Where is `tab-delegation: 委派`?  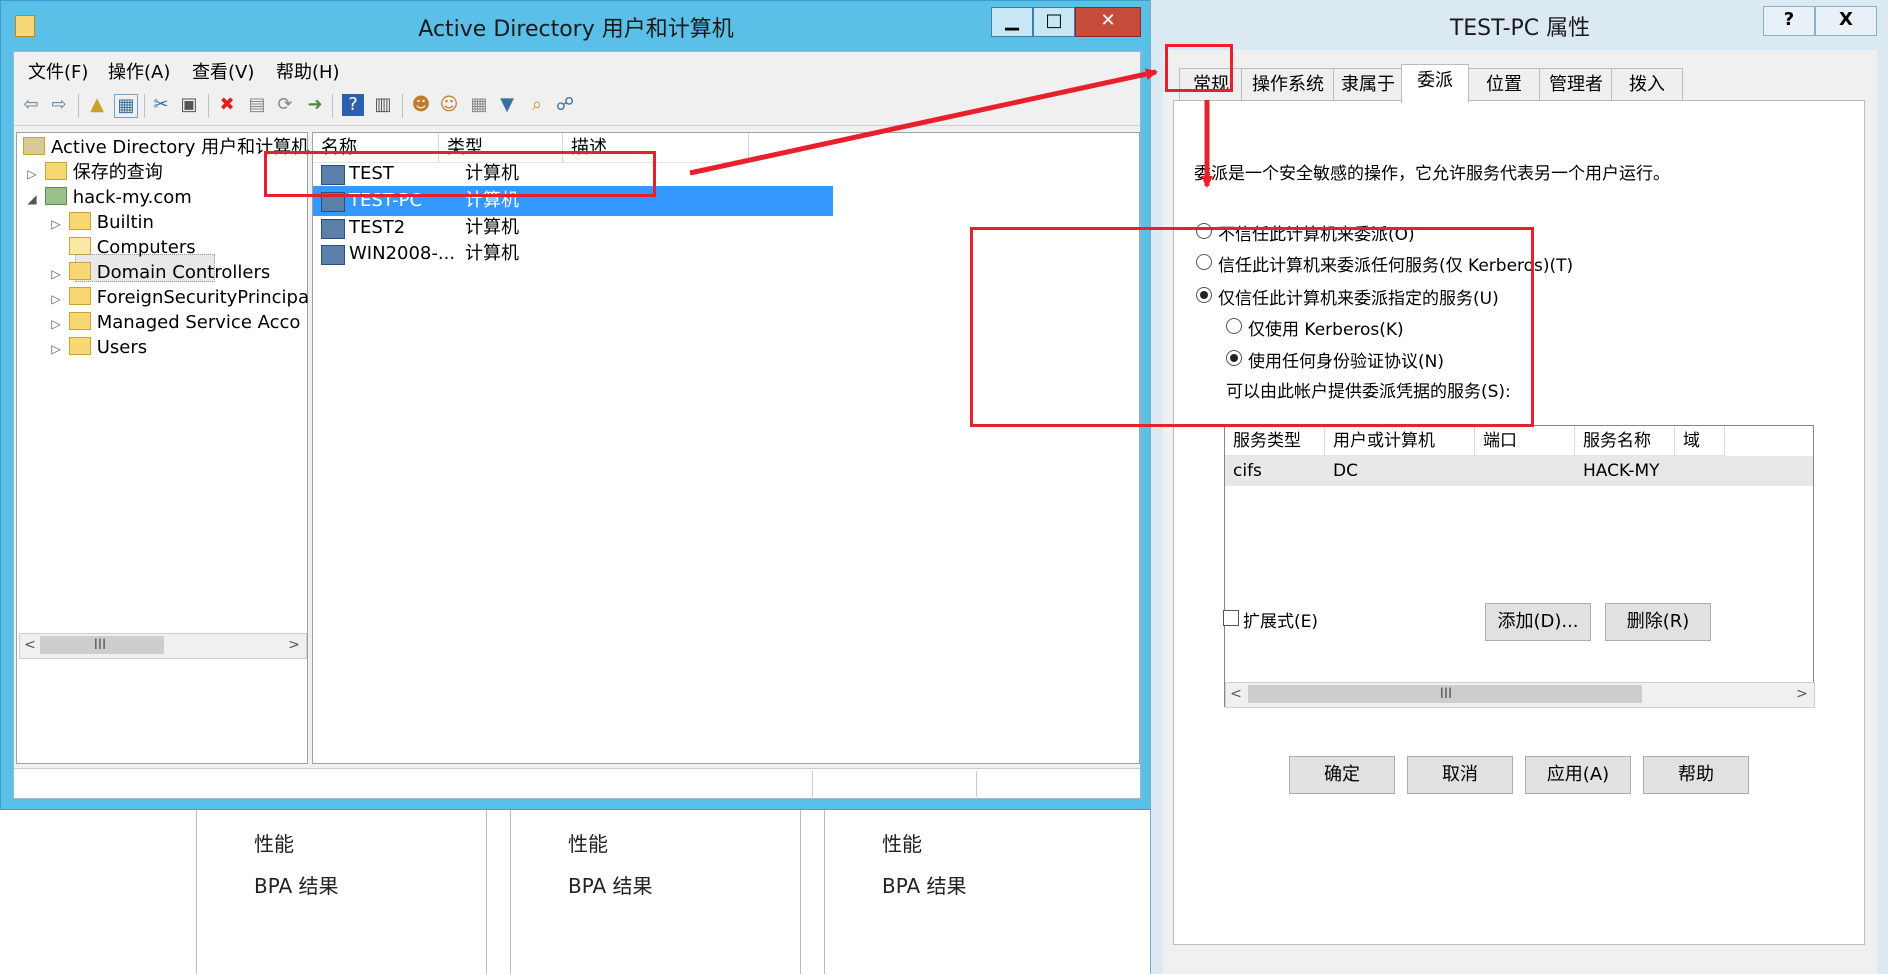 tab-delegation: 委派 is located at coordinates (1435, 83).